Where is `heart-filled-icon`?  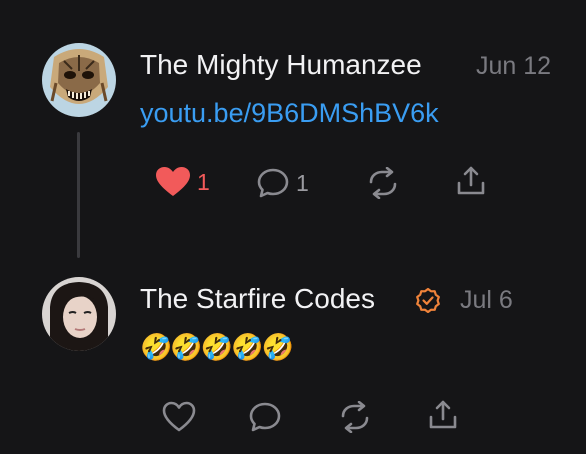
heart-filled-icon is located at coordinates (173, 181).